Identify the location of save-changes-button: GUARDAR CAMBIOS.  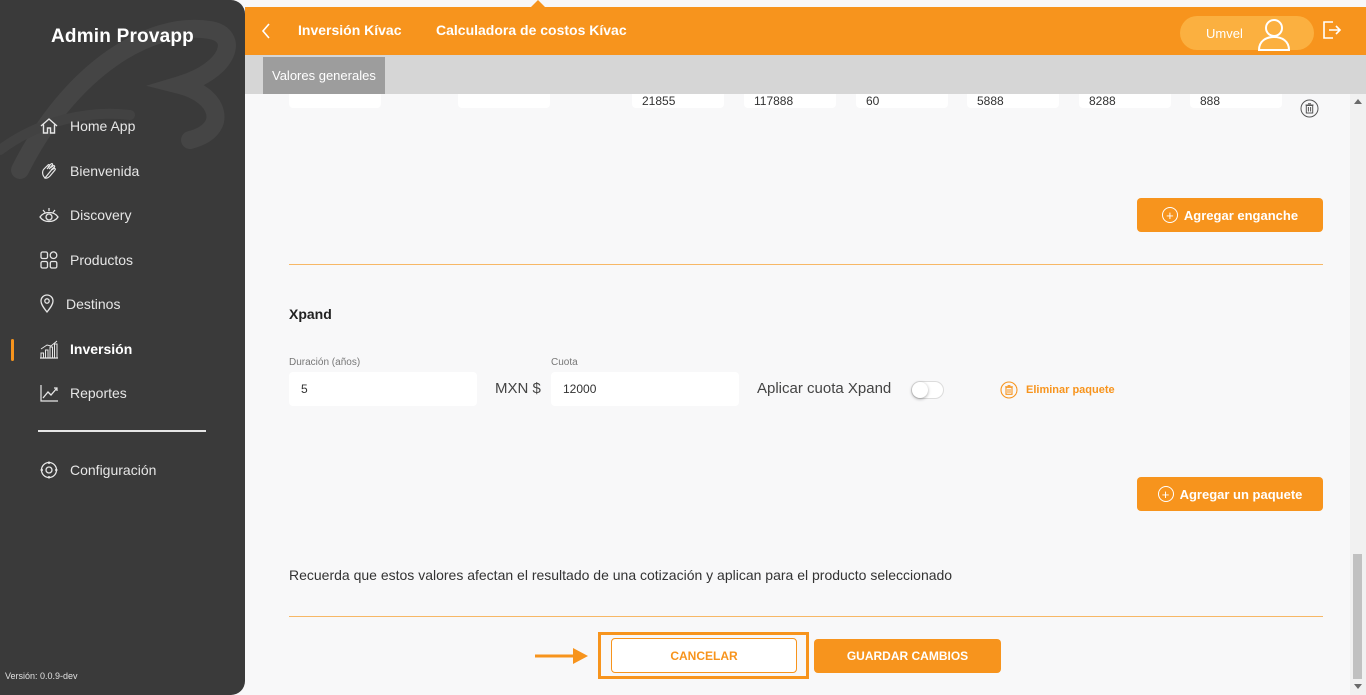
(907, 656).